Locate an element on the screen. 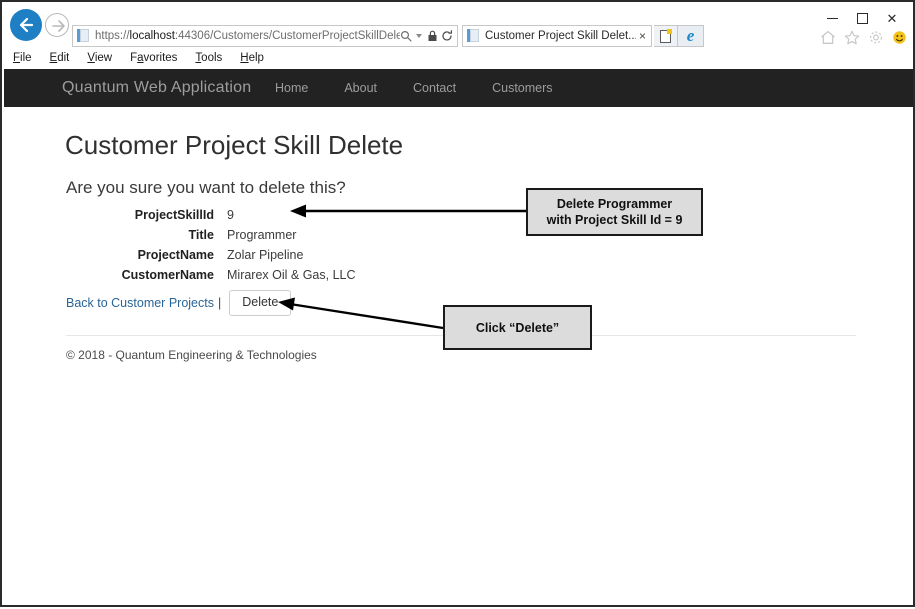  lock-icon is located at coordinates (432, 36).